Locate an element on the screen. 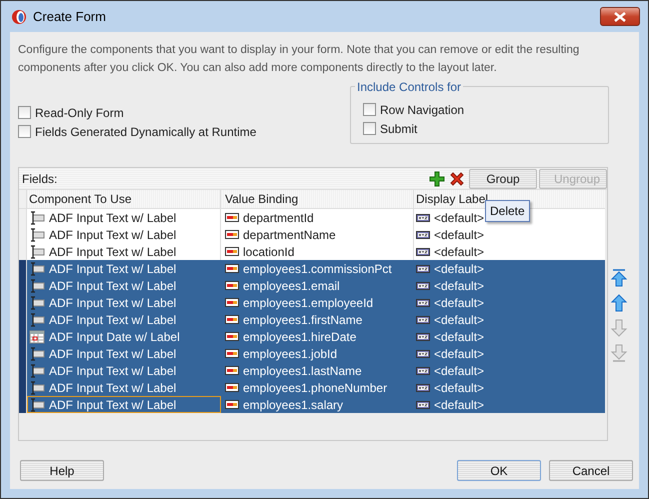 This screenshot has height=499, width=649. table-row: ADF Input Text w/ Label employees1.commissionPct <default> is located at coordinates (312, 268).